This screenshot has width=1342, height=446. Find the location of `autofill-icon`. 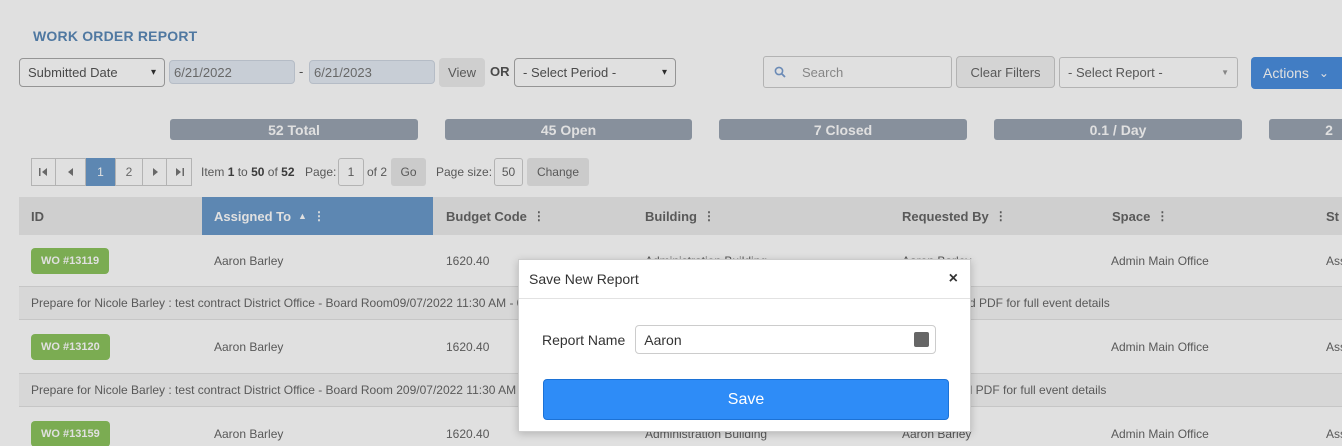

autofill-icon is located at coordinates (922, 339).